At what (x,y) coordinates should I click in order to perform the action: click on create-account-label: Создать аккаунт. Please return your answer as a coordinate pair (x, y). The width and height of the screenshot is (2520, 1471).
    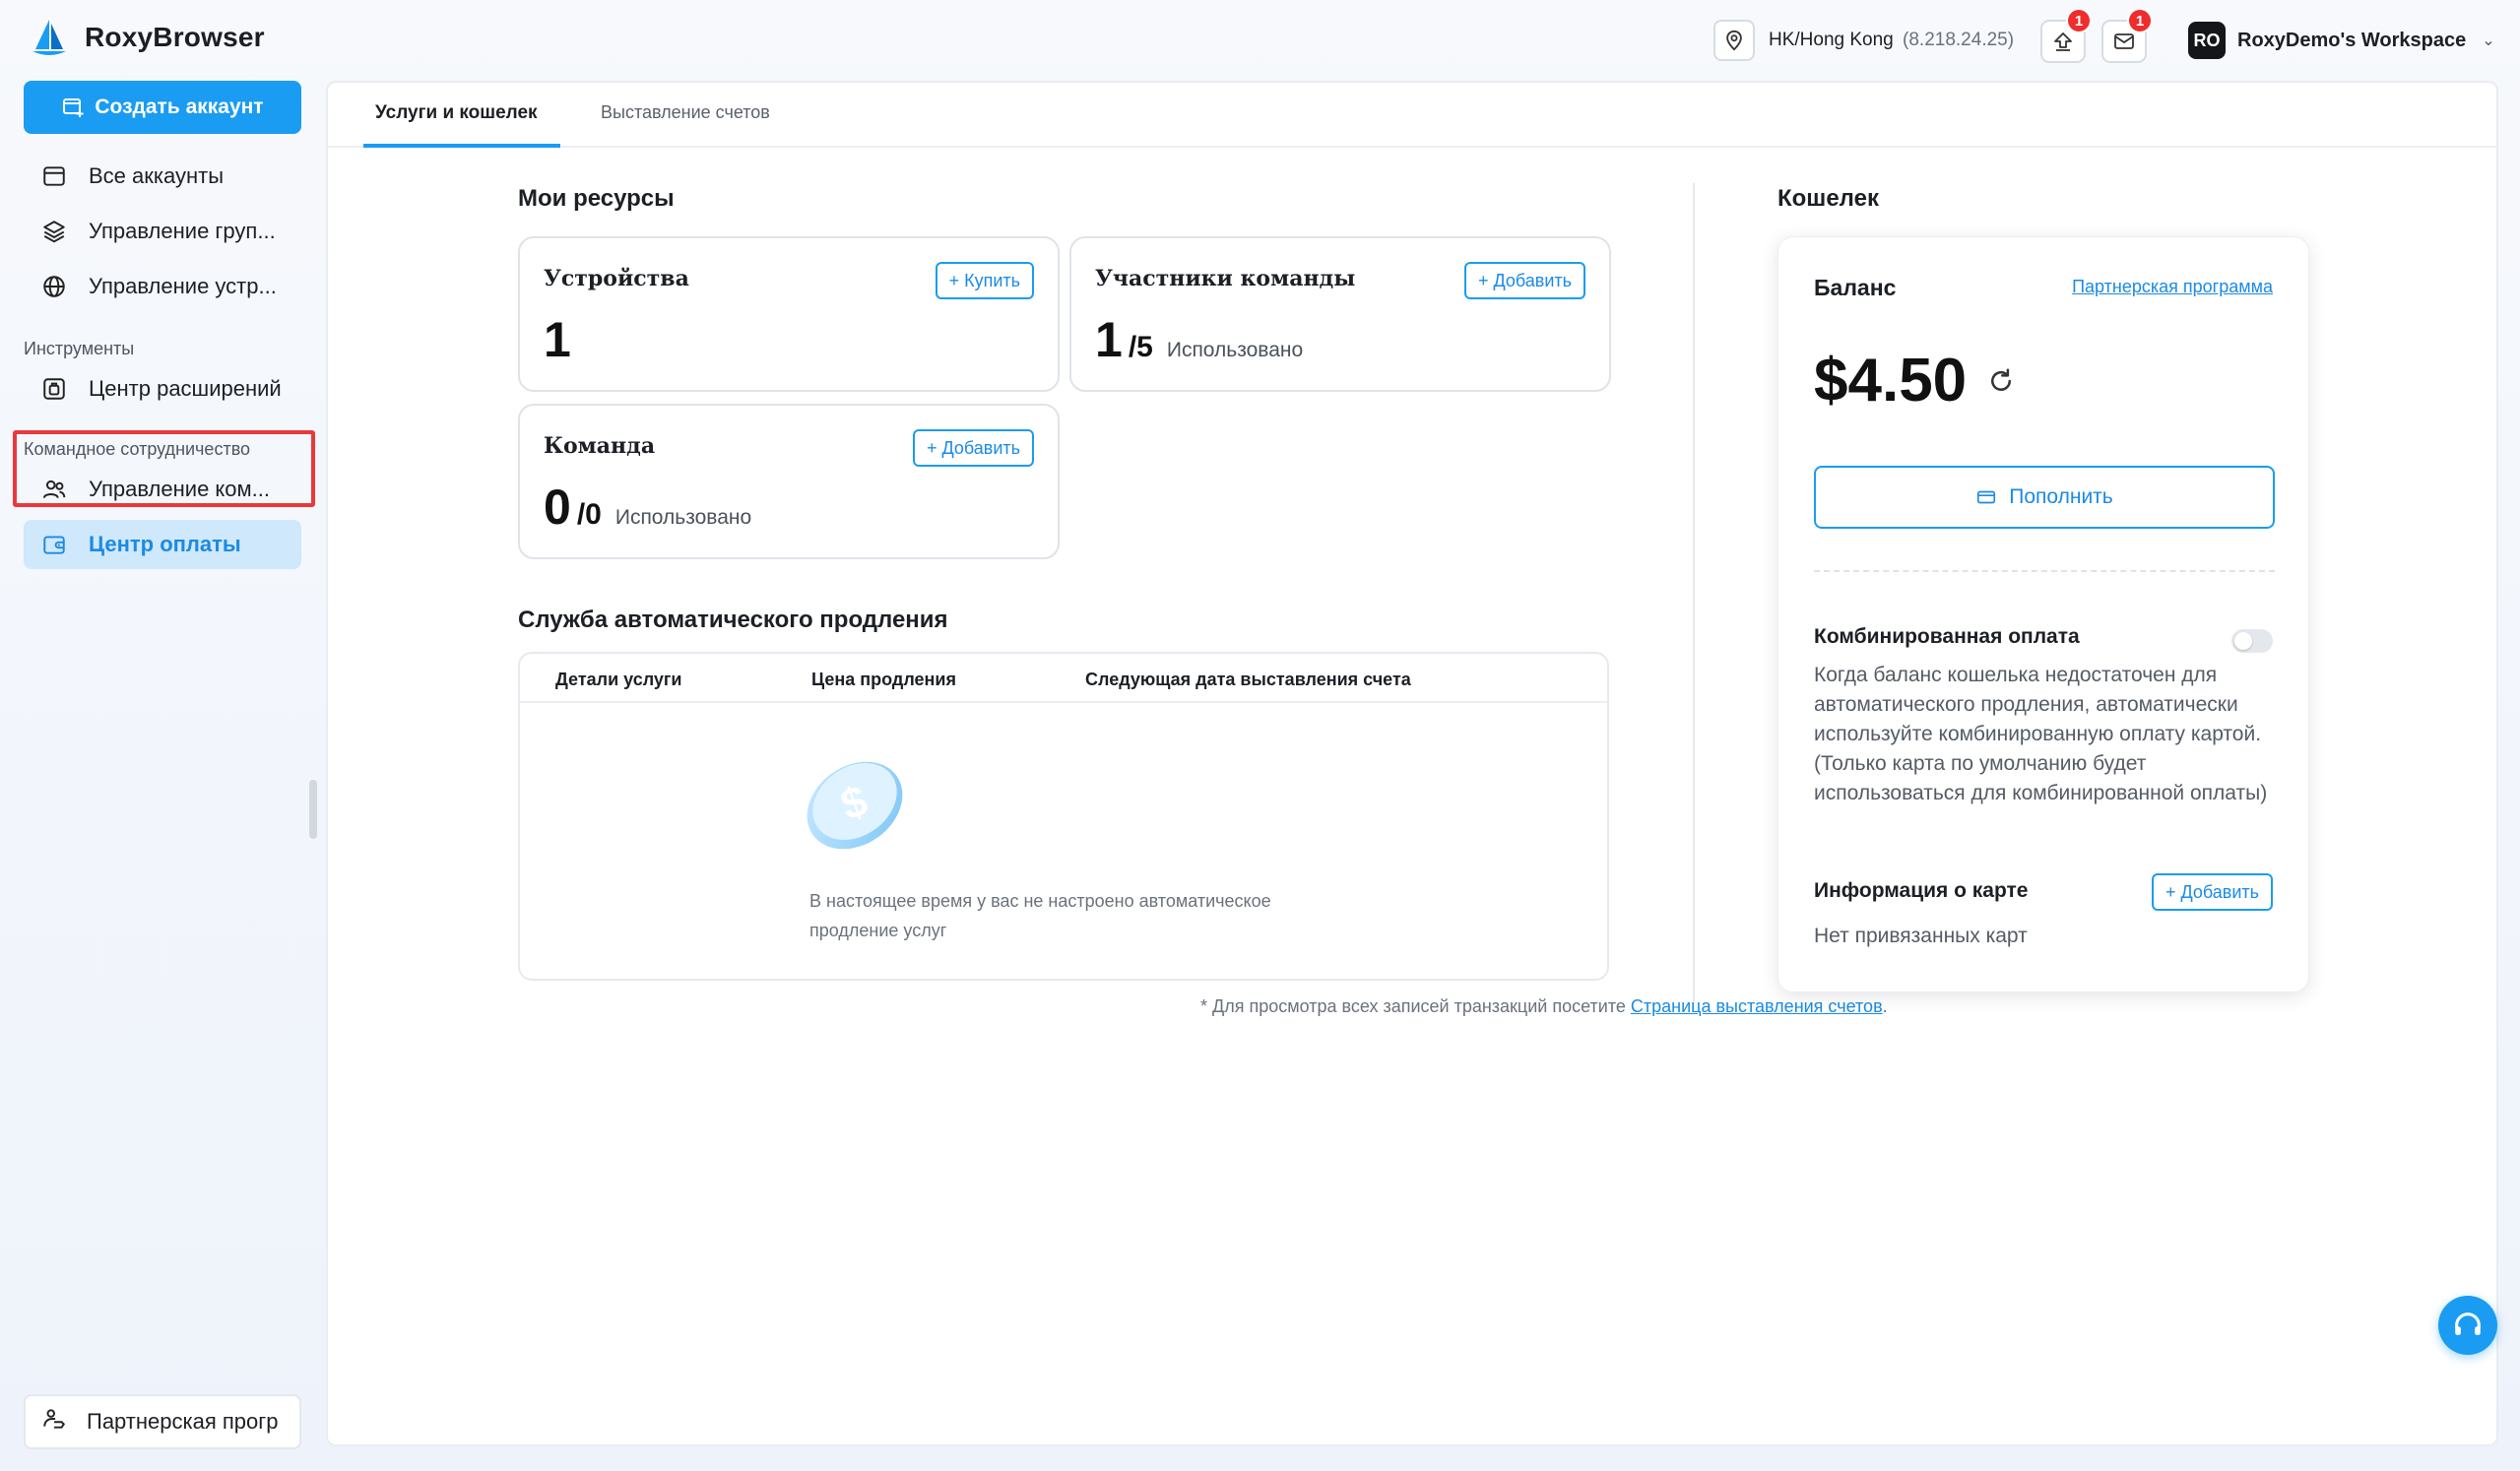
    Looking at the image, I should click on (179, 107).